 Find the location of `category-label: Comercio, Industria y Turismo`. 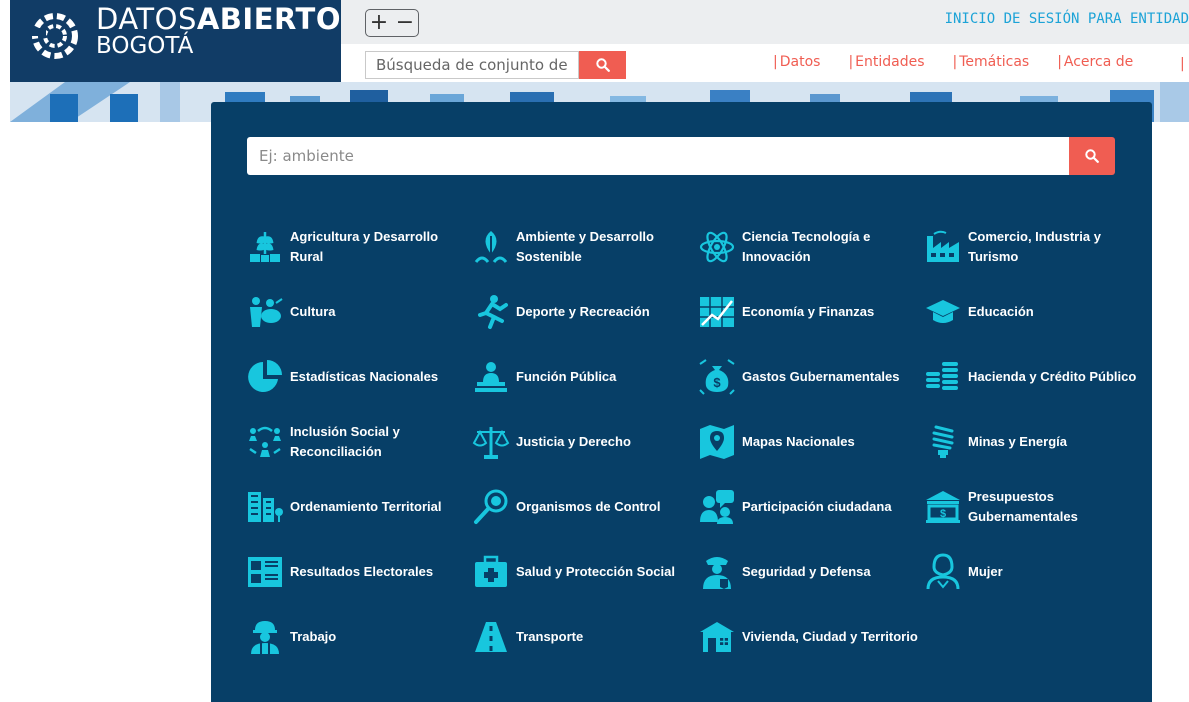

category-label: Comercio, Industria y Turismo is located at coordinates (1034, 246).